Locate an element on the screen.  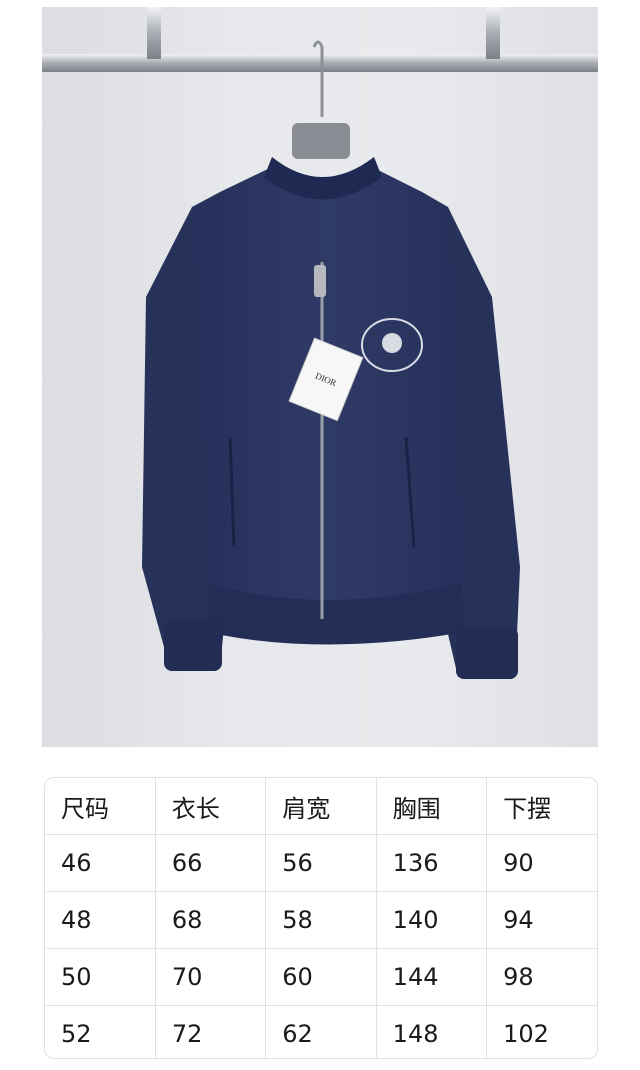
table-cell: 72 is located at coordinates (211, 1031).